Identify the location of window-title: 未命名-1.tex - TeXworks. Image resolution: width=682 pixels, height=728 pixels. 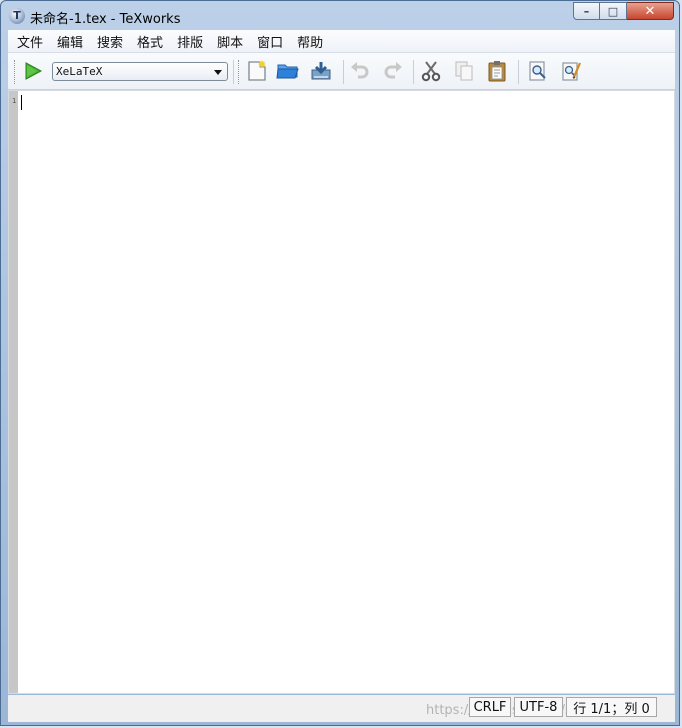
(105, 19).